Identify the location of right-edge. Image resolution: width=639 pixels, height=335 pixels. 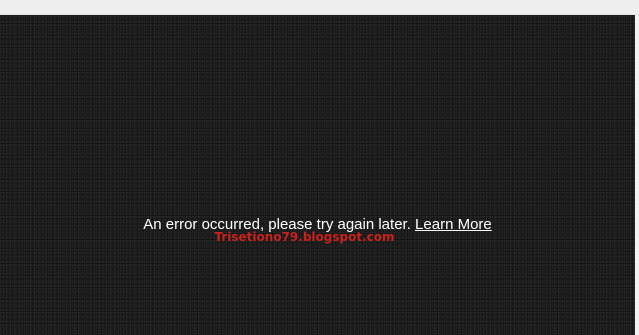
(637, 175).